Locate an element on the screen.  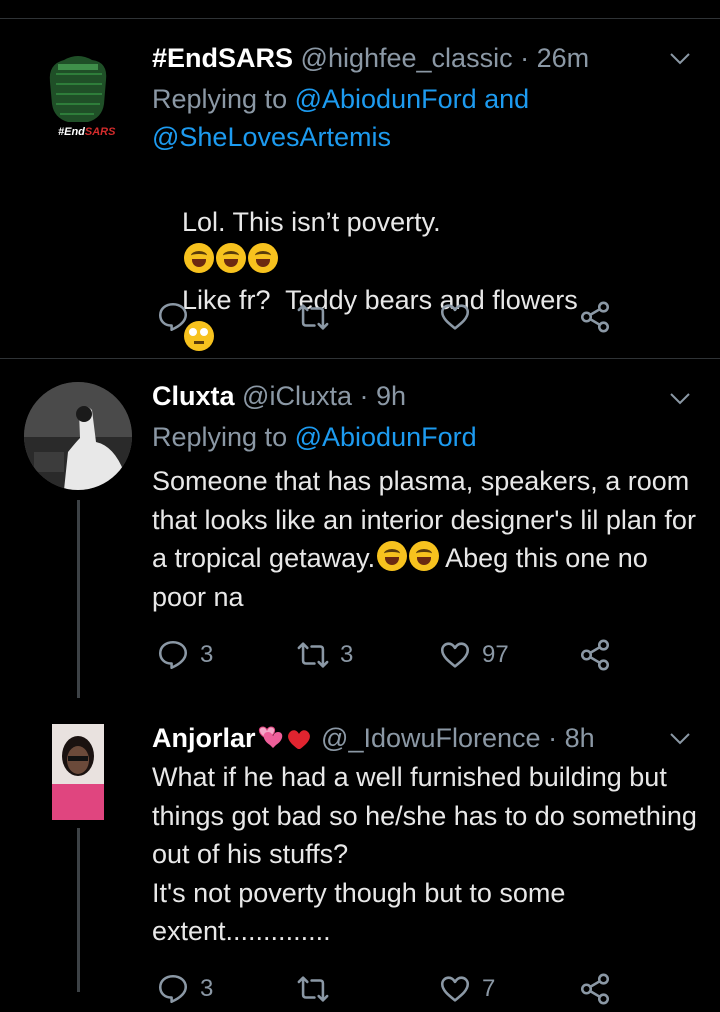
tweet-actions: 3 3 97 is located at coordinates (392, 658).